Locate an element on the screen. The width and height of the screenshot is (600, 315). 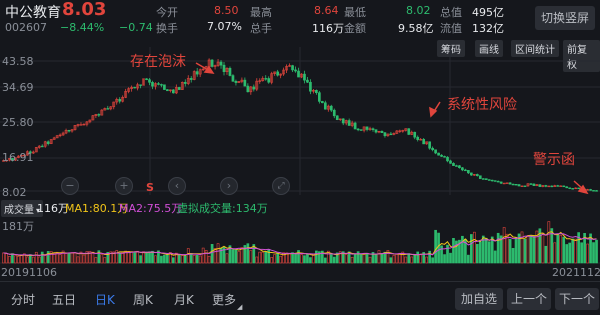
price-axis-4: 16.91 is located at coordinates (18, 157).